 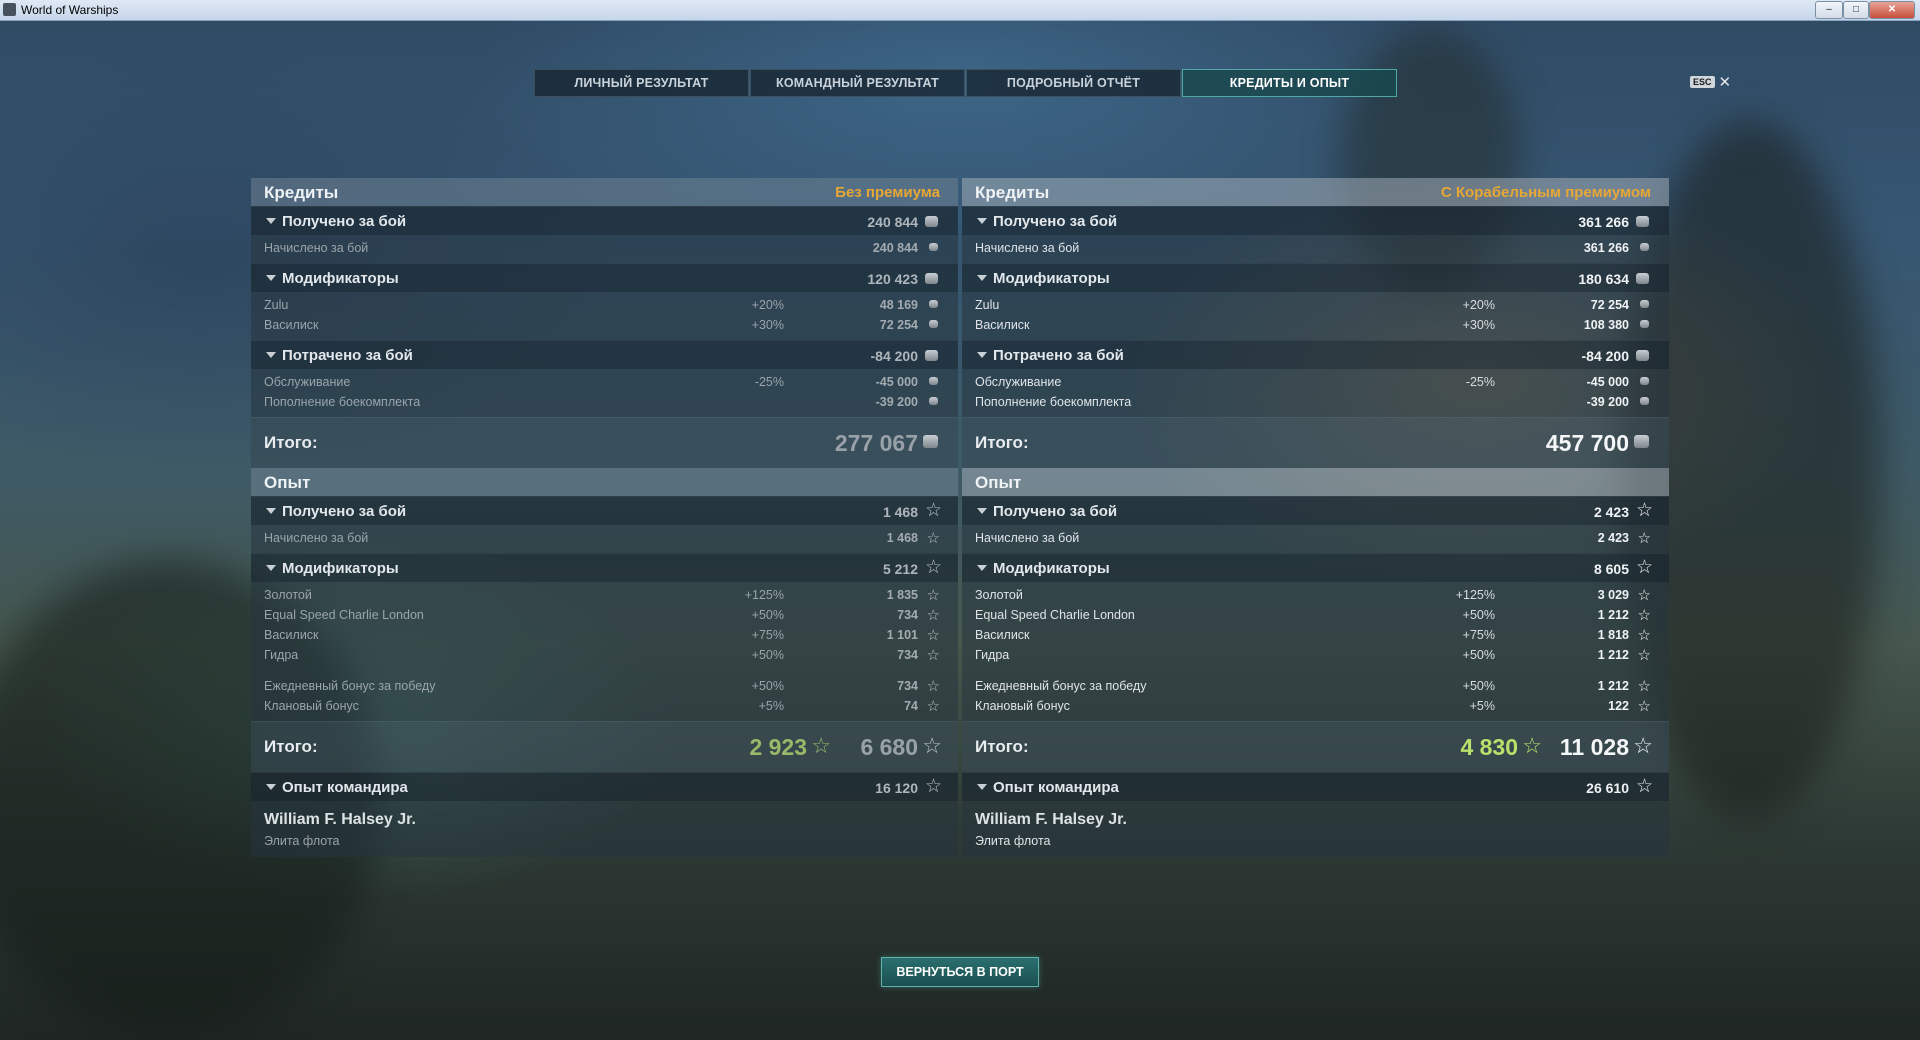 What do you see at coordinates (1702, 82) in the screenshot?
I see `esc-key-icon: ESC` at bounding box center [1702, 82].